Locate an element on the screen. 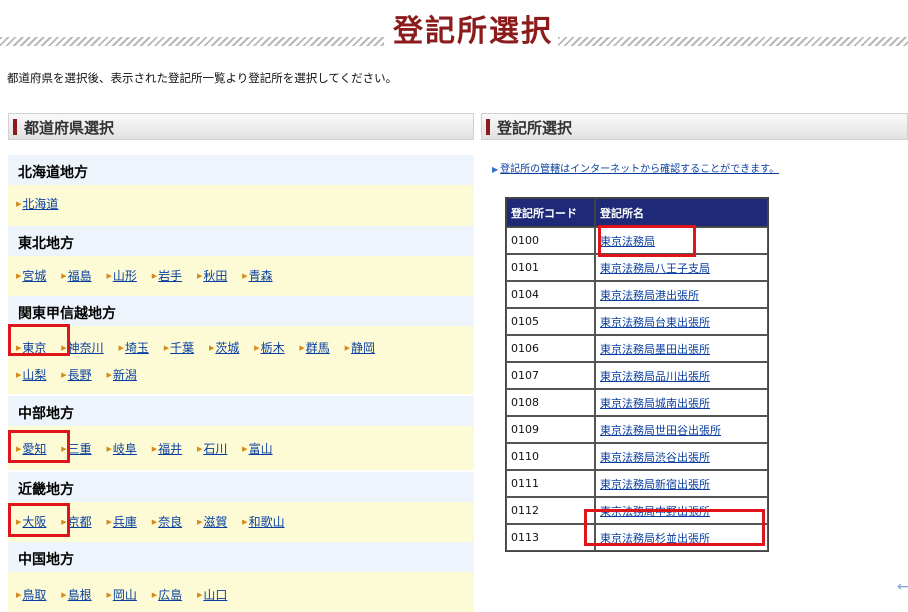 The image size is (908, 612). prefecture-link-shimane: 島根 is located at coordinates (76, 595).